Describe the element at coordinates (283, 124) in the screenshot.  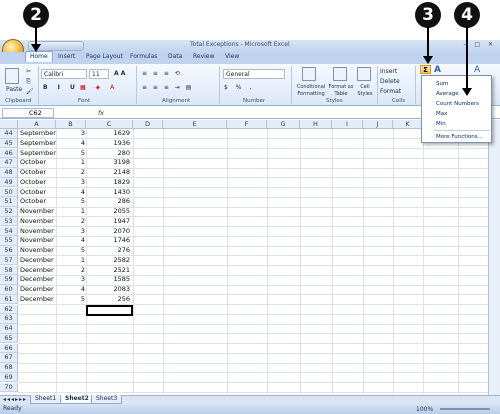
I see `column-header: G` at that location.